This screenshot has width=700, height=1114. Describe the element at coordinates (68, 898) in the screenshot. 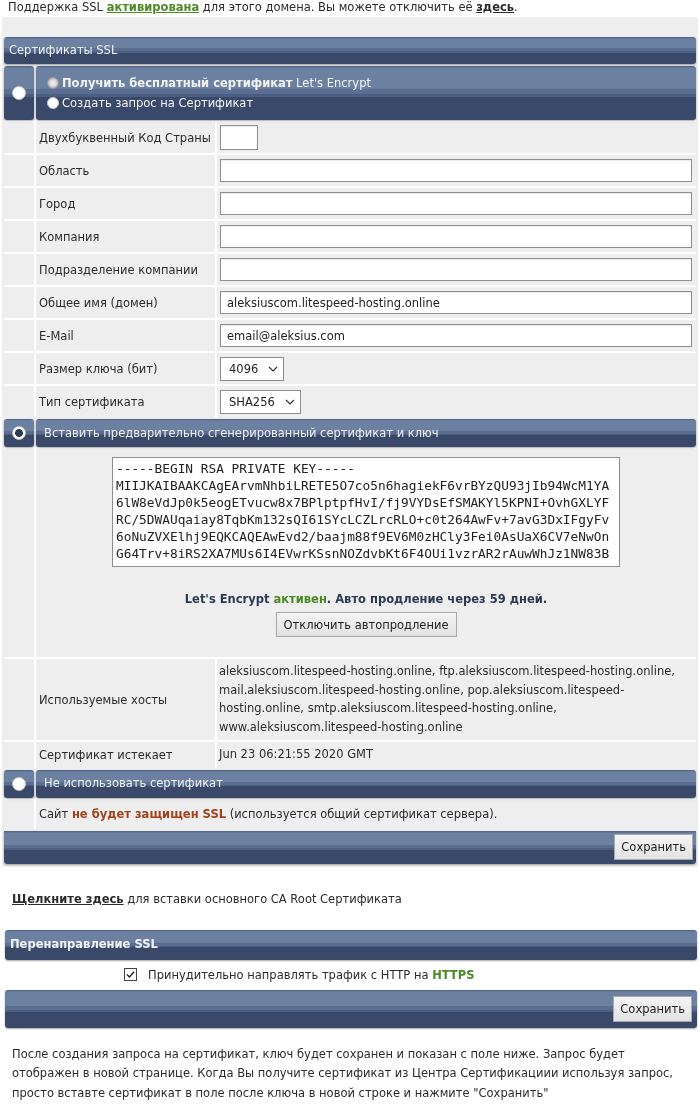

I see `link: Щелкните здесь` at that location.